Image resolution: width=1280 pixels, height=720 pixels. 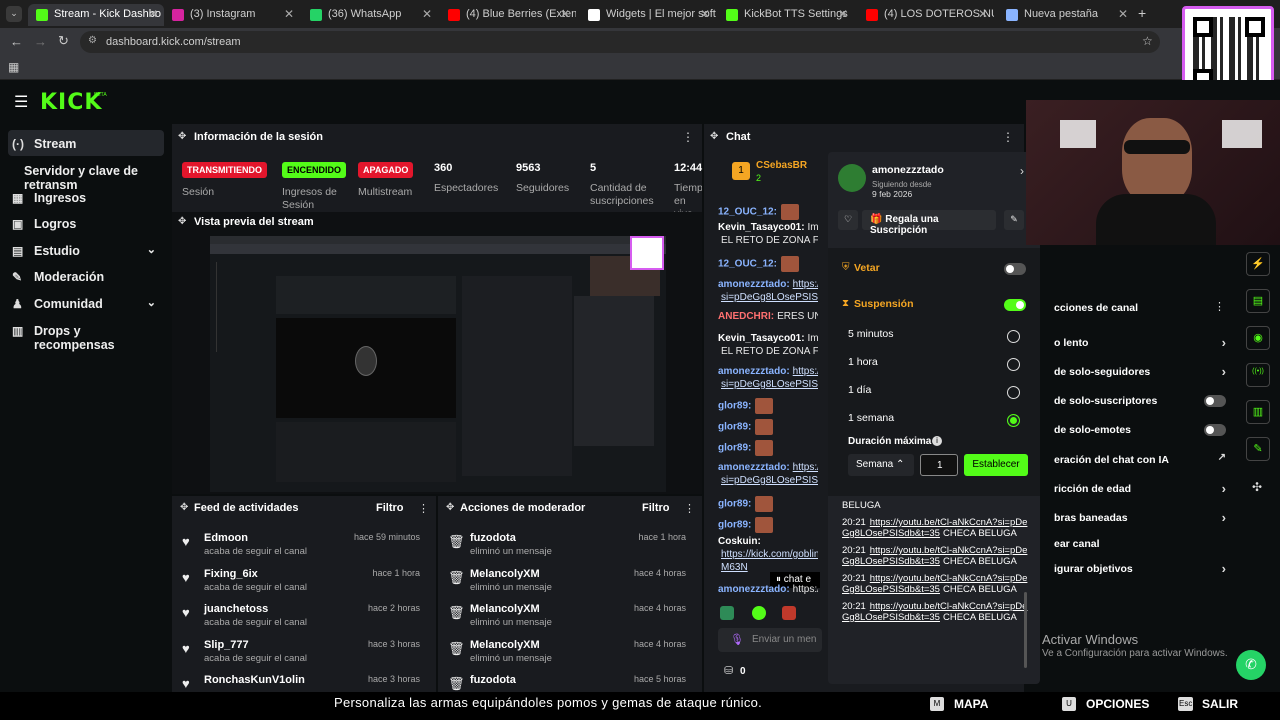 I want to click on menu-hamburger-icon: ☰, so click(x=21, y=102).